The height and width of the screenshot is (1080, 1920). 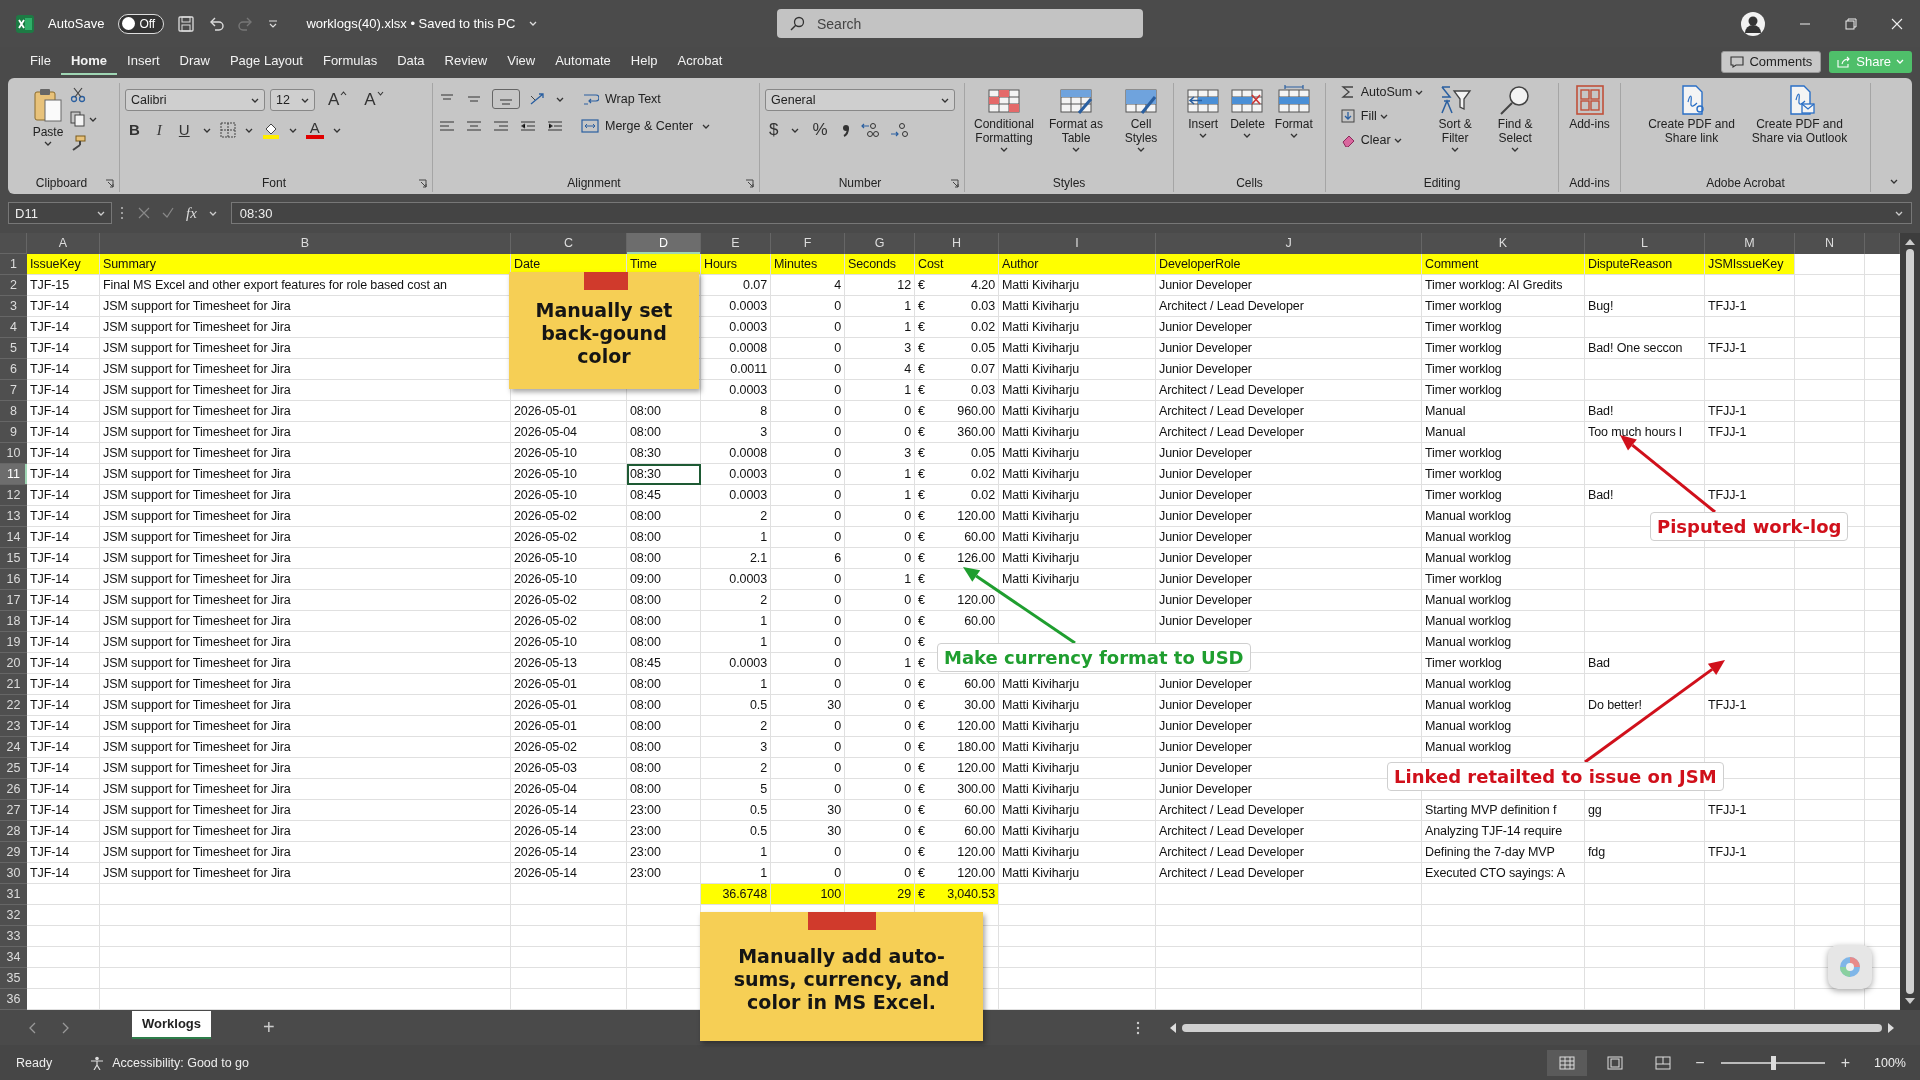 What do you see at coordinates (466, 61) in the screenshot?
I see `menu-tab: Review` at bounding box center [466, 61].